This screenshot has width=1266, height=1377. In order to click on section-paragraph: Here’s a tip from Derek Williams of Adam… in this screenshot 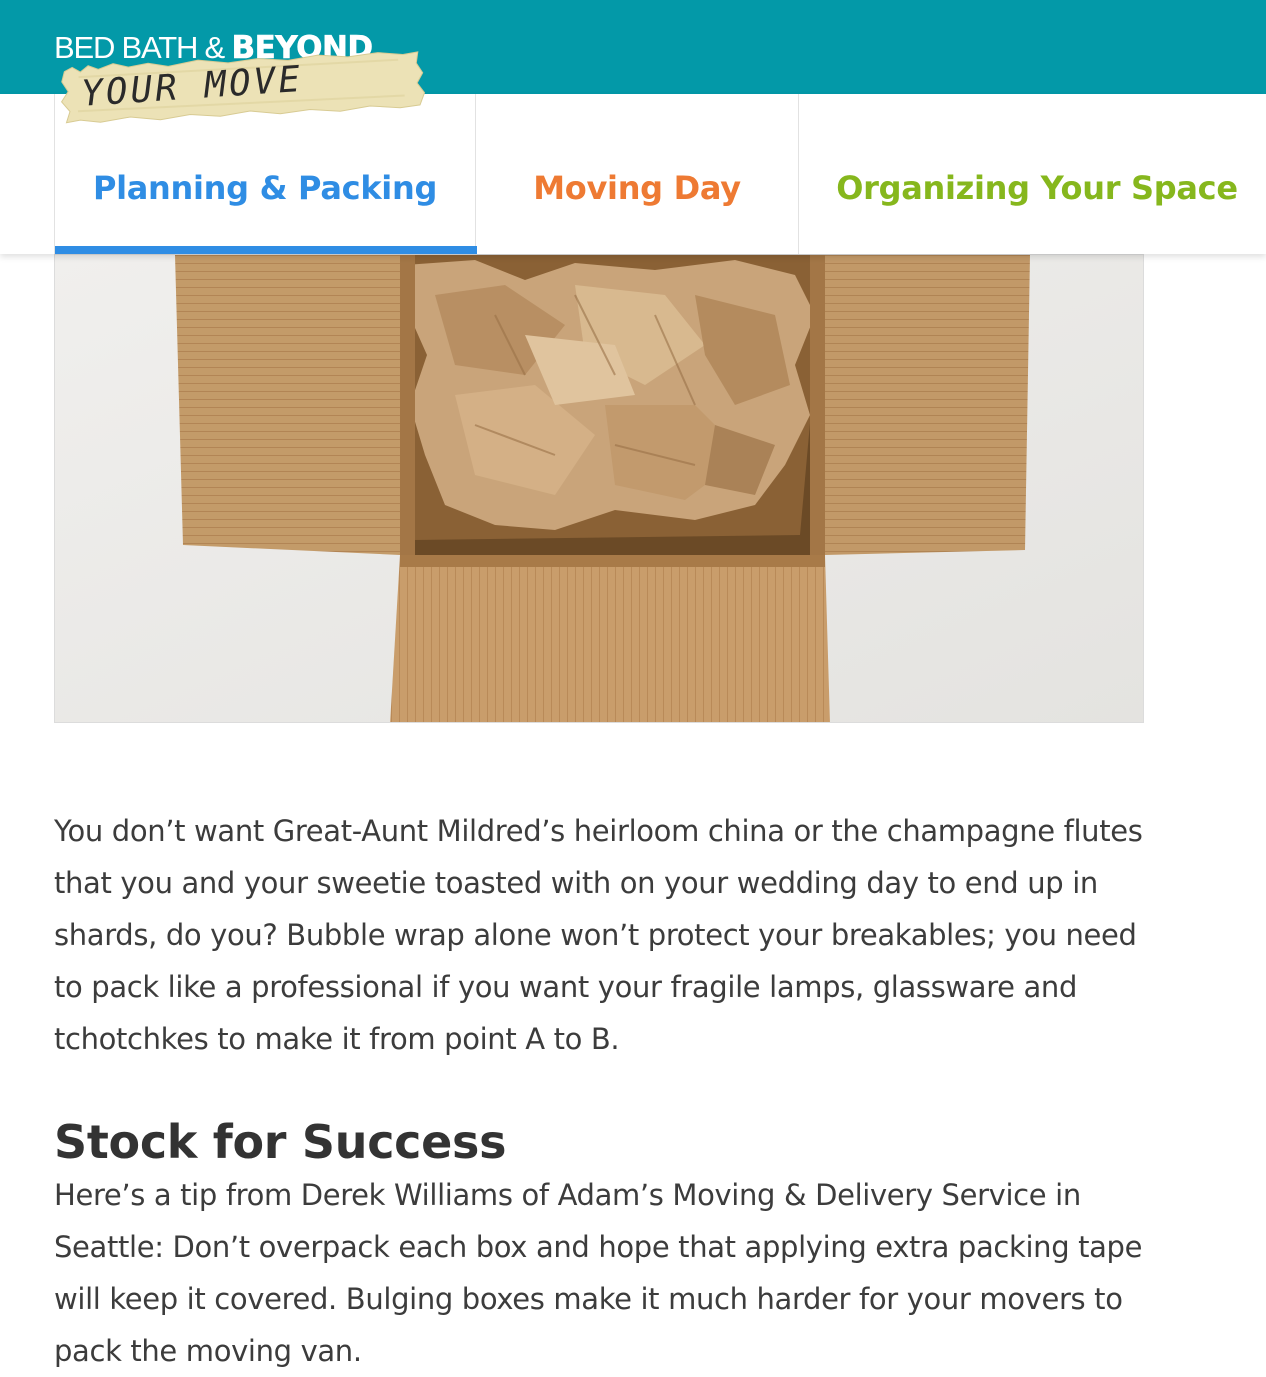, I will do `click(598, 1273)`.